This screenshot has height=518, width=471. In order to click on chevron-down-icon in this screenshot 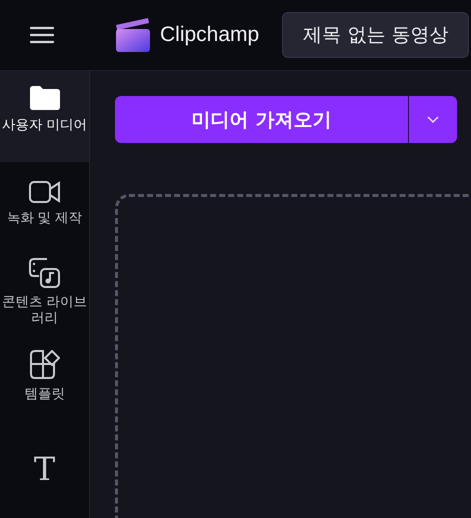, I will do `click(433, 120)`.